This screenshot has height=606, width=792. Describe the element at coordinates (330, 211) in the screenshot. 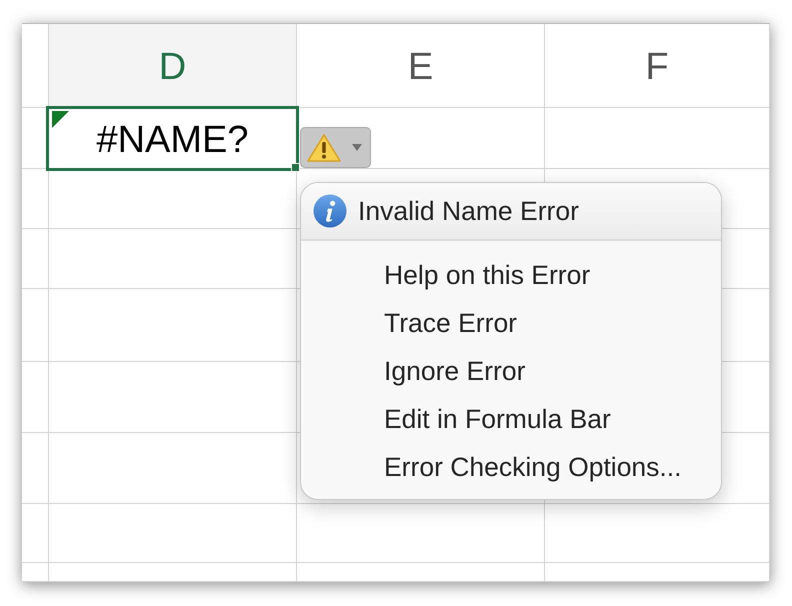

I see `info-icon` at that location.